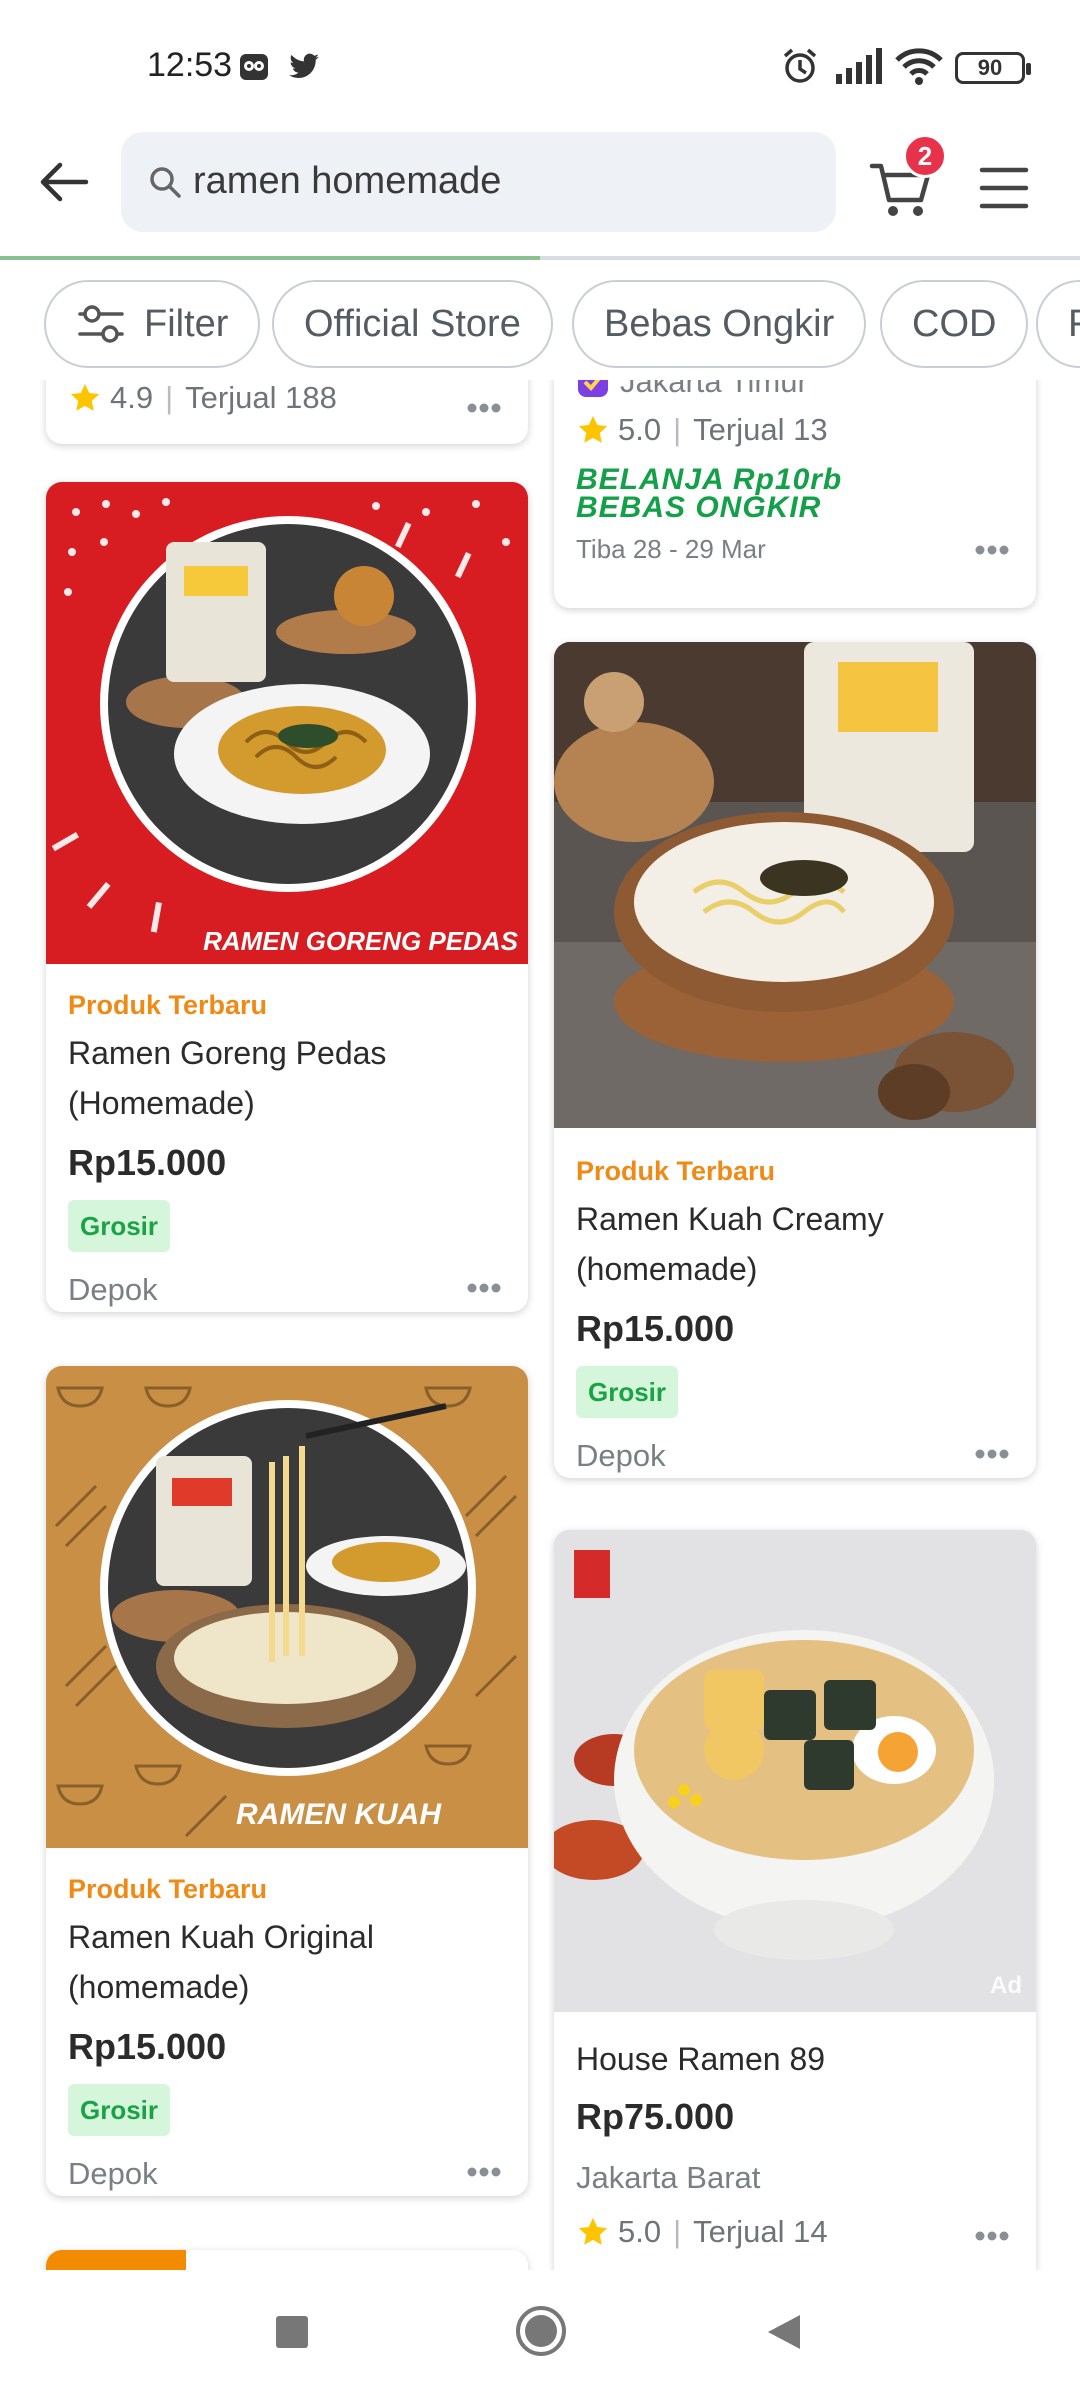 Image resolution: width=1080 pixels, height=2400 pixels. I want to click on product-image: RAMEN GORENG PEDAS, so click(287, 723).